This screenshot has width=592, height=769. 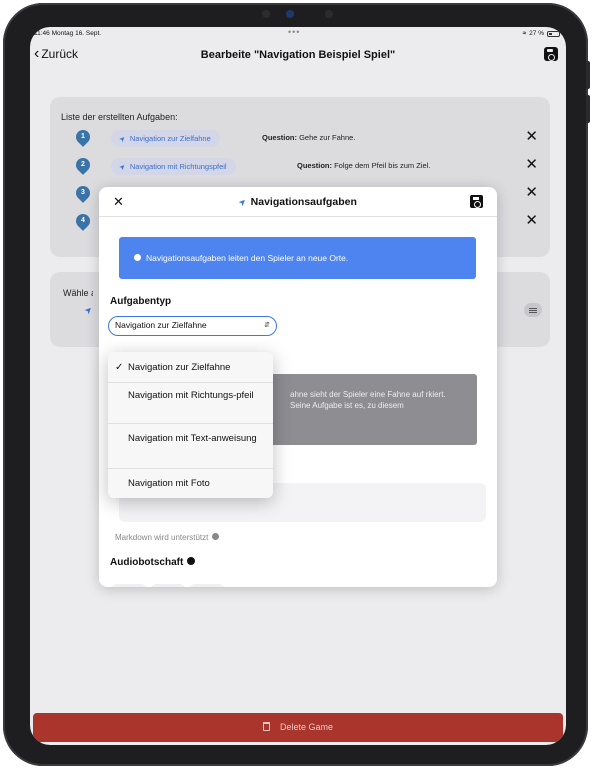 I want to click on multitask-dots: •••, so click(x=294, y=32).